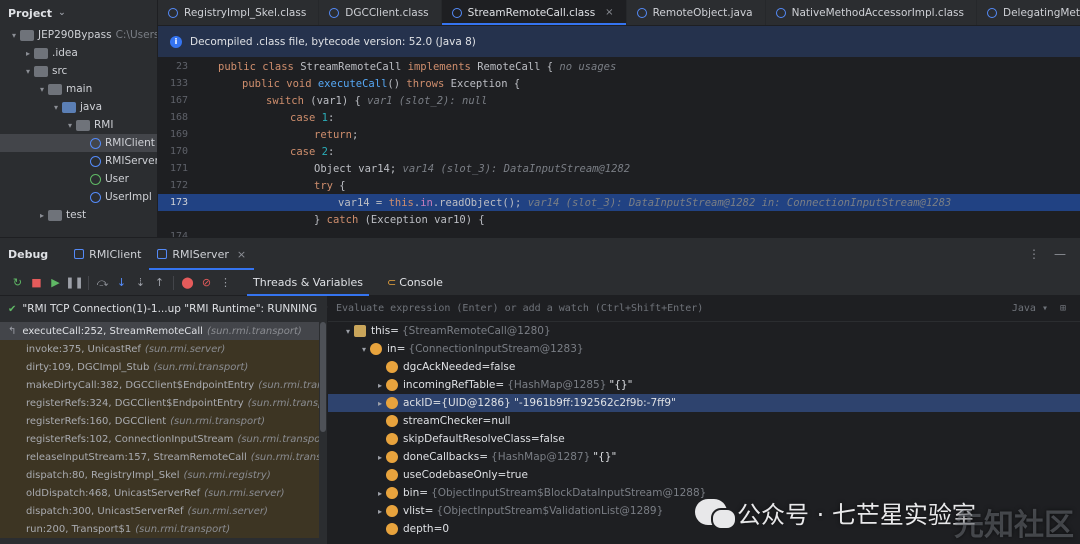 The width and height of the screenshot is (1080, 544). I want to click on resume-icon: ▶, so click(55, 283).